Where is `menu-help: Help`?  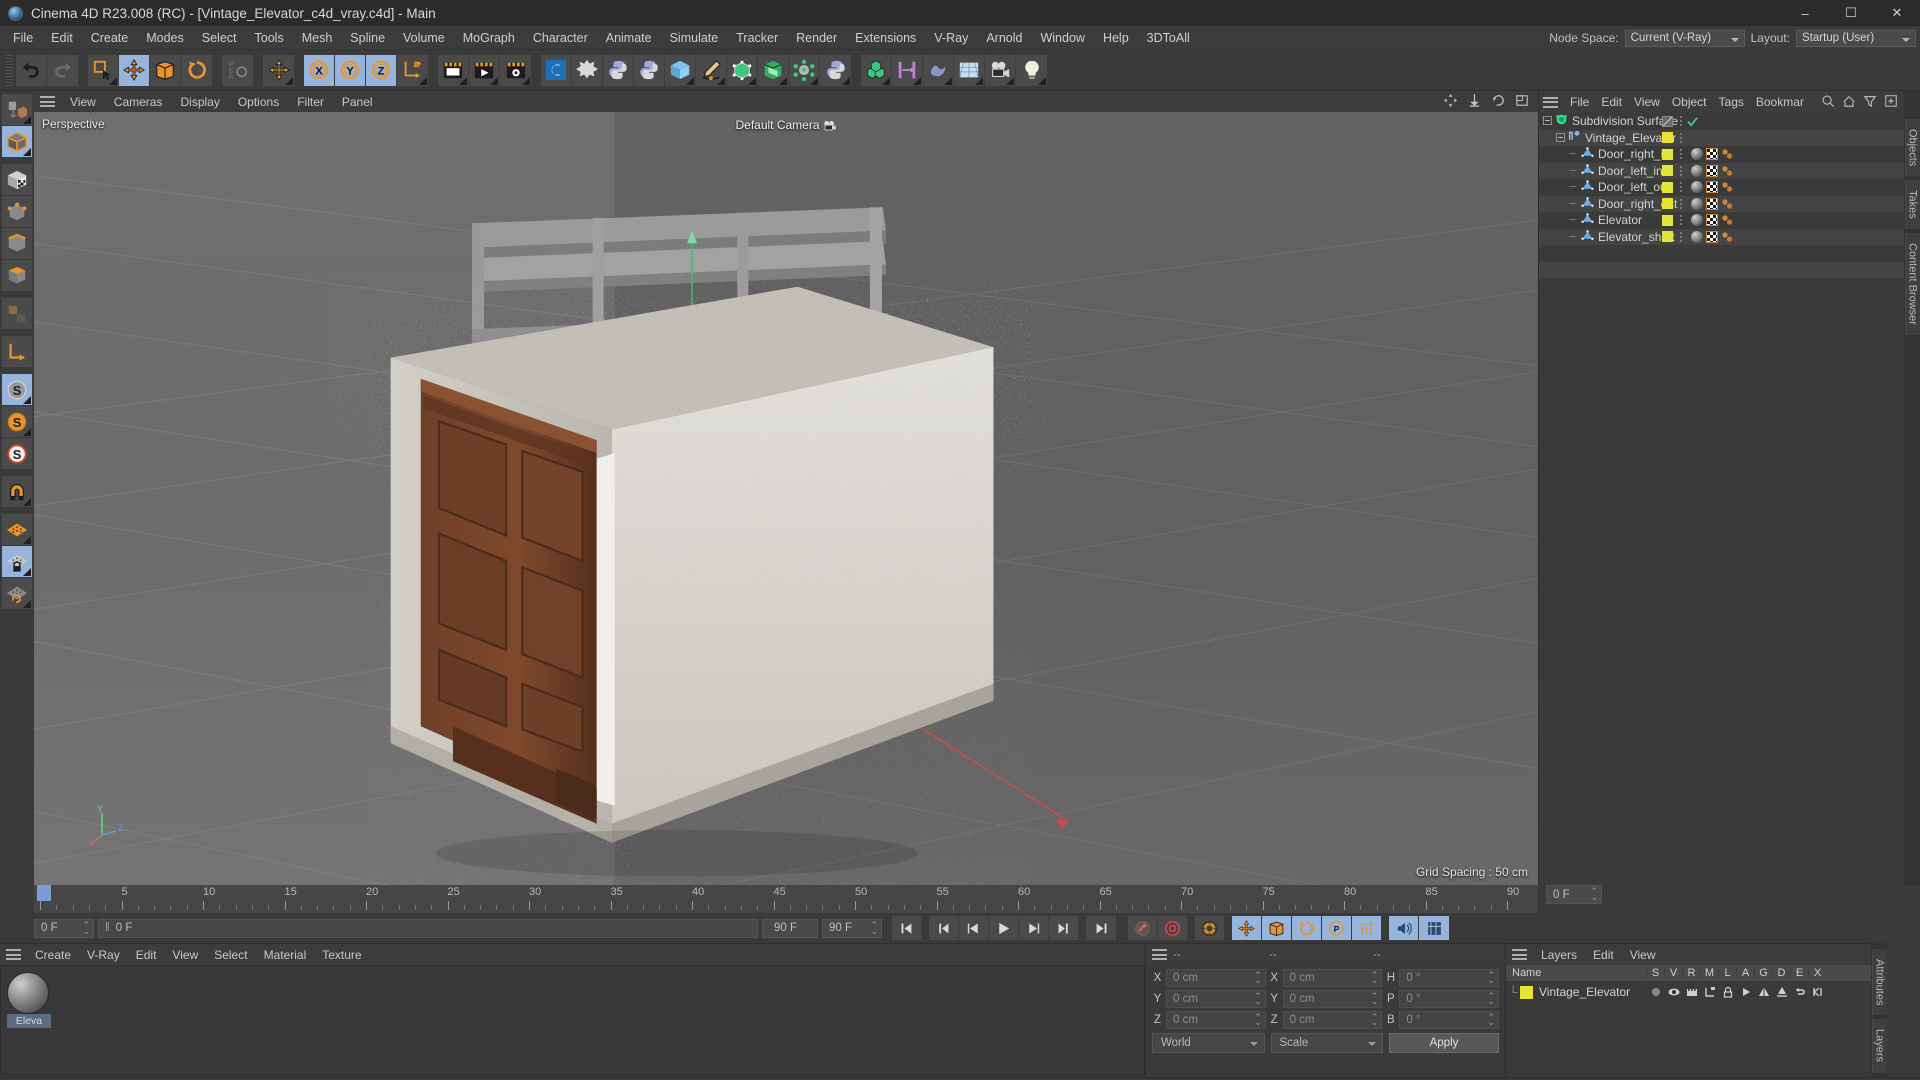
menu-help: Help is located at coordinates (1116, 38).